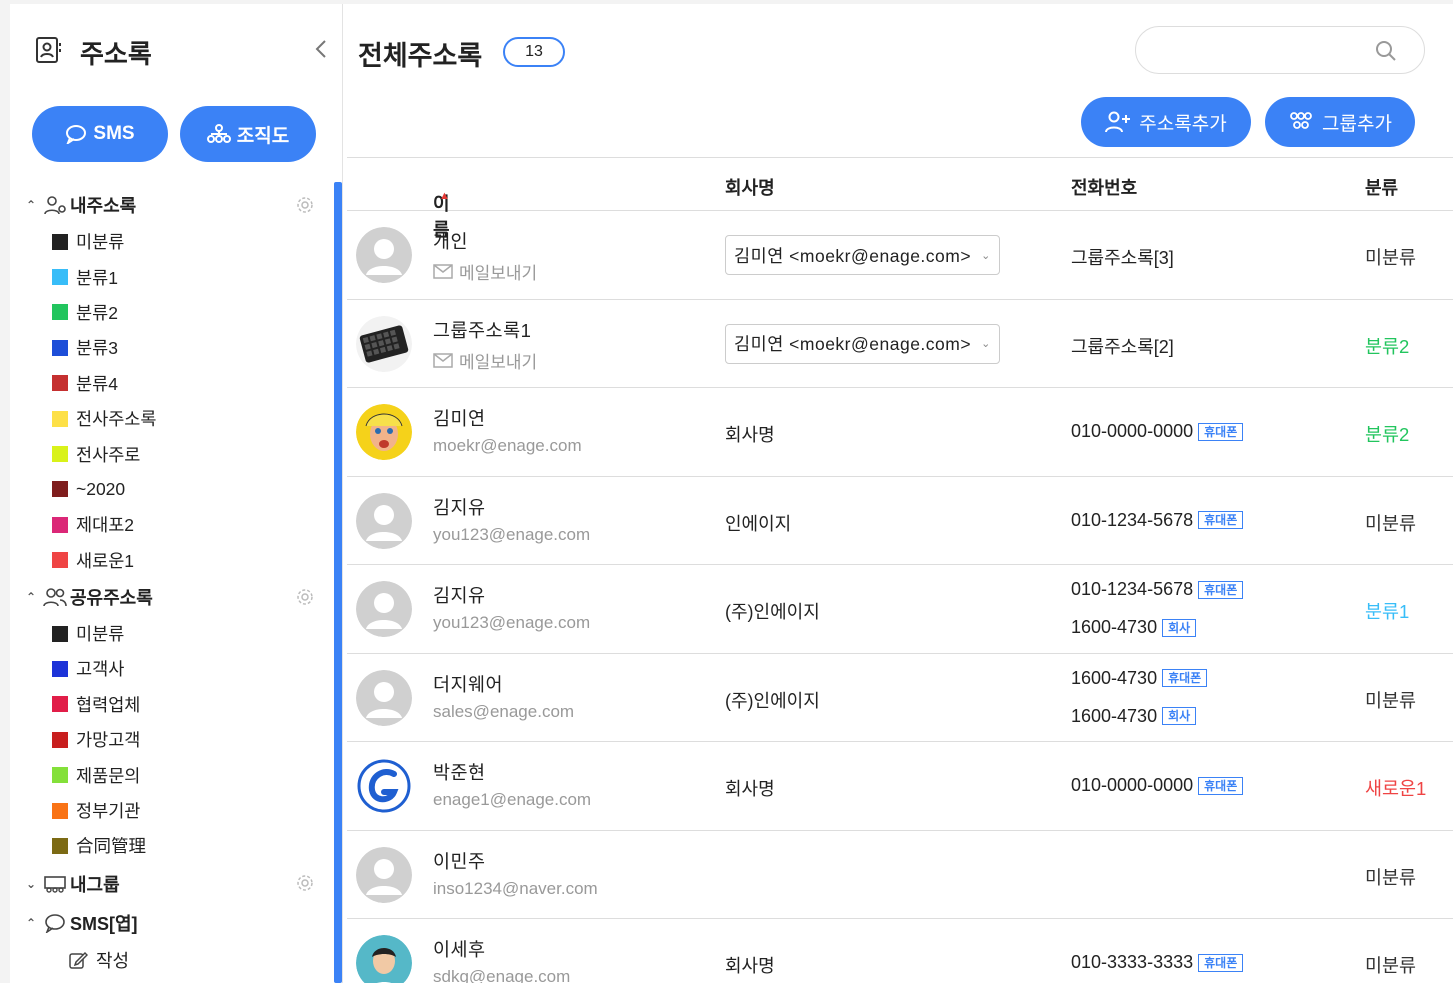 The height and width of the screenshot is (983, 1453). I want to click on sidebar-scrollbar, so click(338, 582).